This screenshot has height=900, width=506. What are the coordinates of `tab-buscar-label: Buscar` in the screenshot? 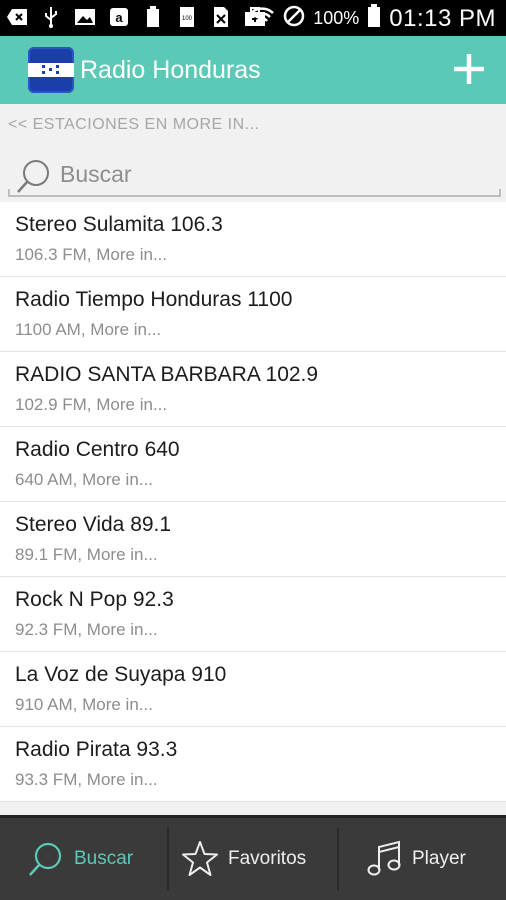 It's located at (104, 858).